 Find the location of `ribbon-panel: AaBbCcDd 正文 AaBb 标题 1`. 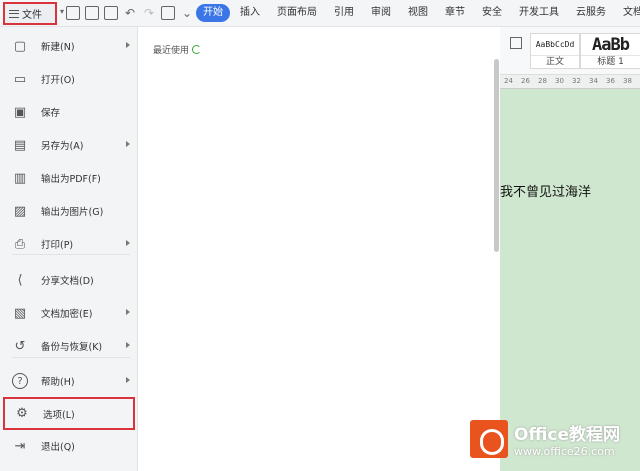

ribbon-panel: AaBbCcDd 正文 AaBb 标题 1 is located at coordinates (570, 51).